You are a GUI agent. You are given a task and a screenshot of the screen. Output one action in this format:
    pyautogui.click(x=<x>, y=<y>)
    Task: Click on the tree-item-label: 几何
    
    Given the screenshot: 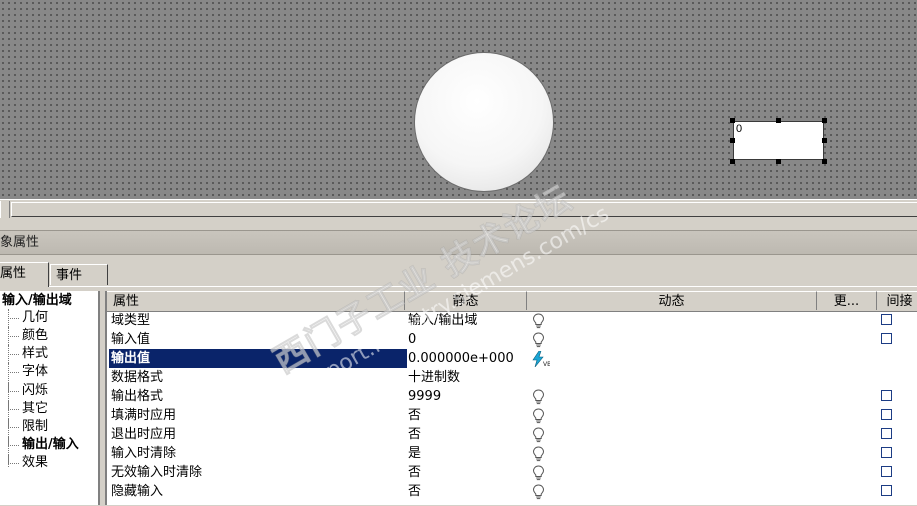 What is the action you would take?
    pyautogui.click(x=35, y=317)
    